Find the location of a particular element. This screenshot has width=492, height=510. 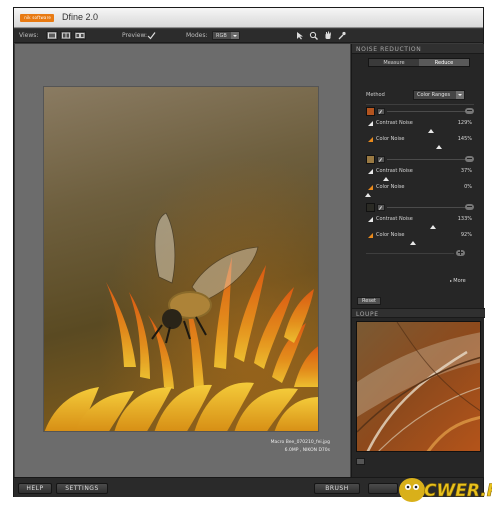

svg-text: CWER.RU is located at coordinates (458, 491).